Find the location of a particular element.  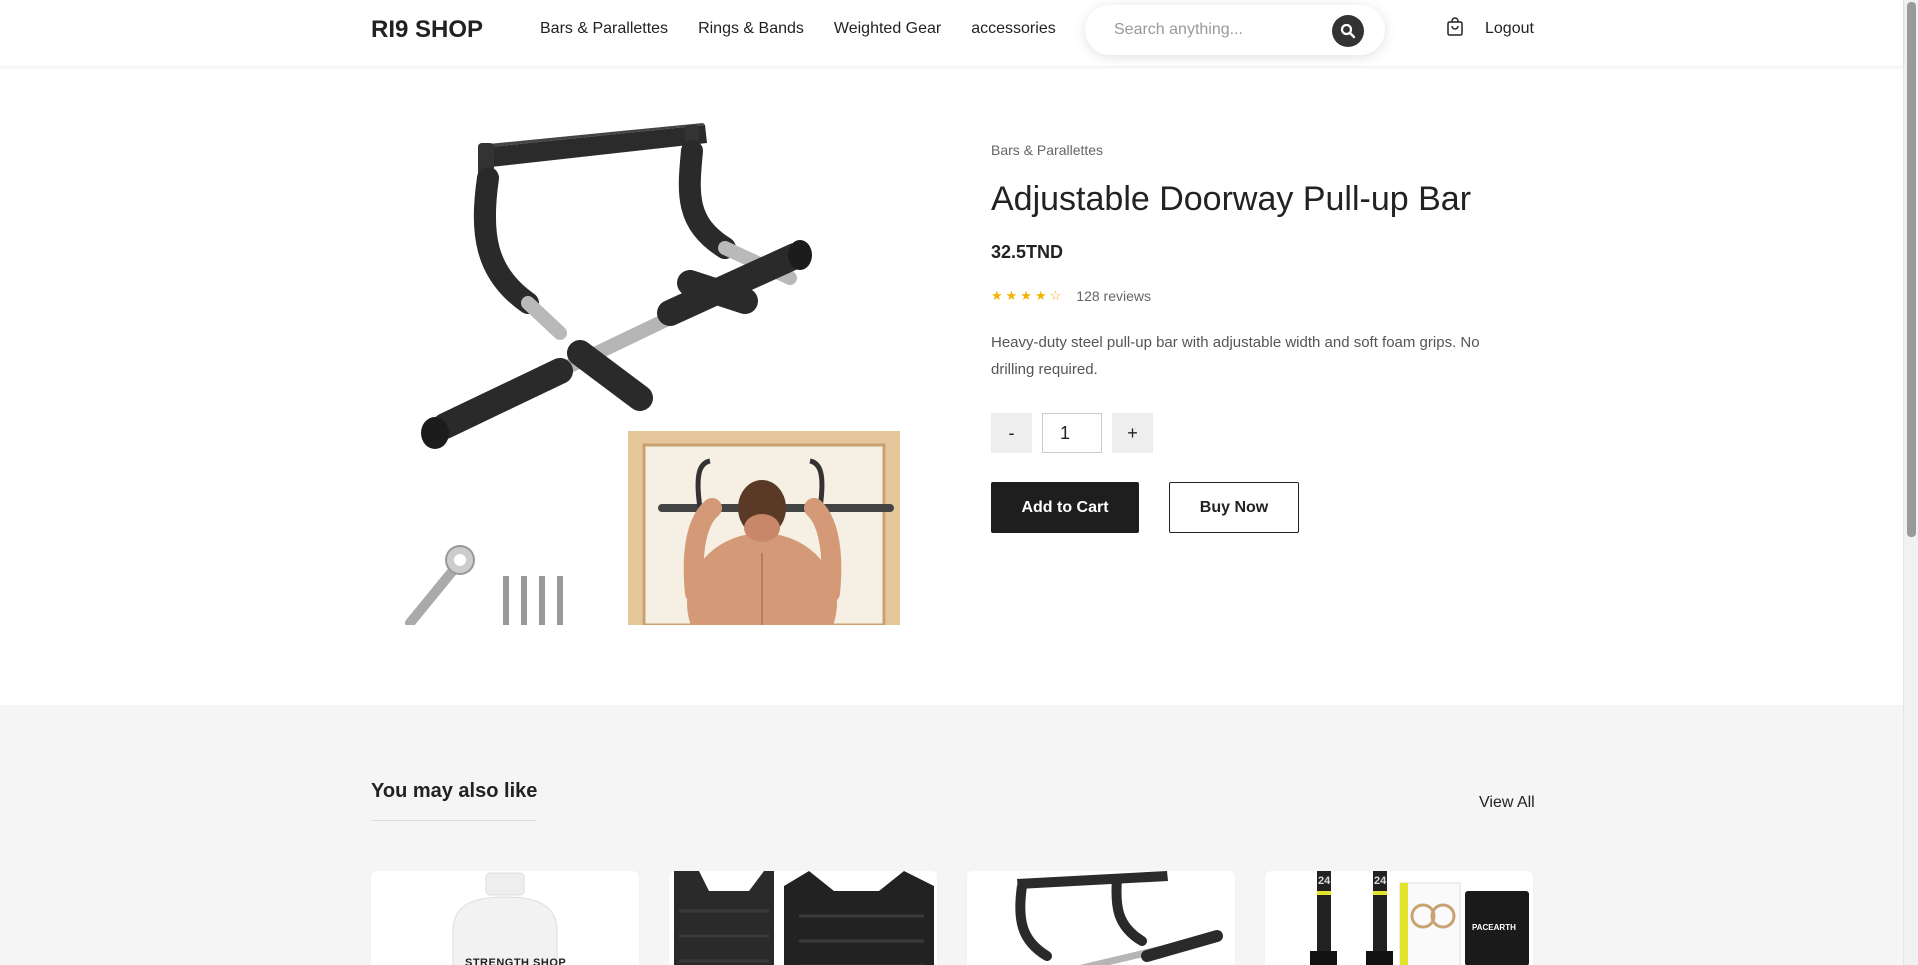

product-card: STRENGTH SHOP is located at coordinates (505, 918).